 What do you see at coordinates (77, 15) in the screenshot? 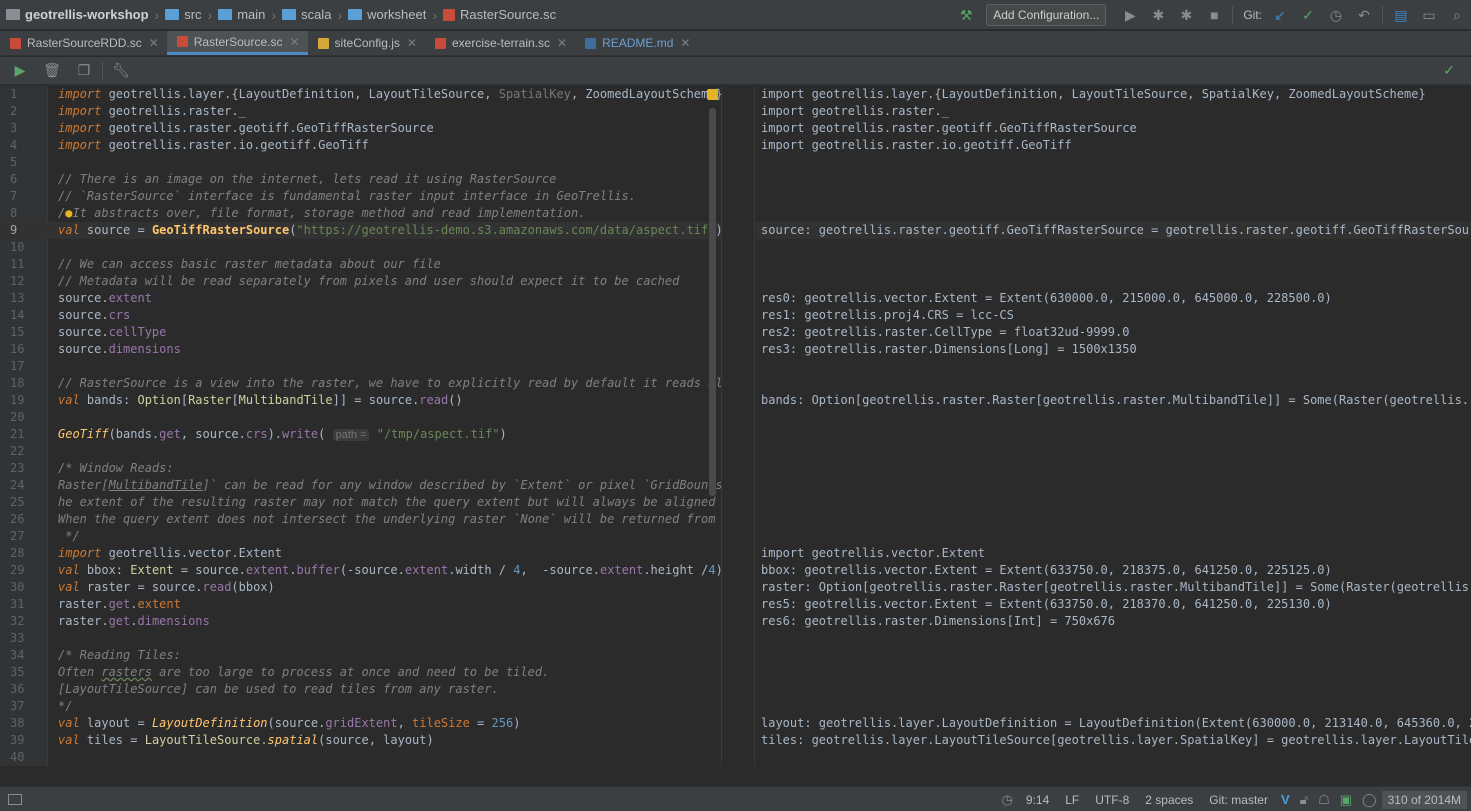
I see `breadcrumb-project: geotrellis-workshop` at bounding box center [77, 15].